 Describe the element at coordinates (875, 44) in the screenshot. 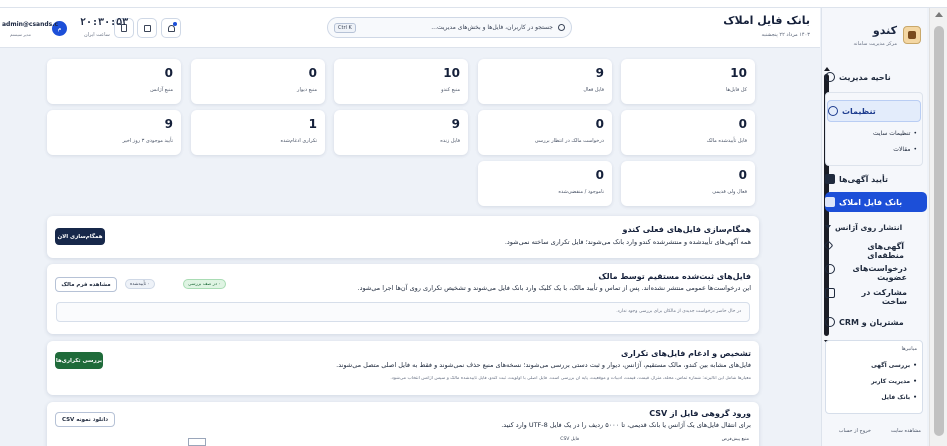

I see `brand-subtitle: مرکز مدیریت سامانه` at that location.